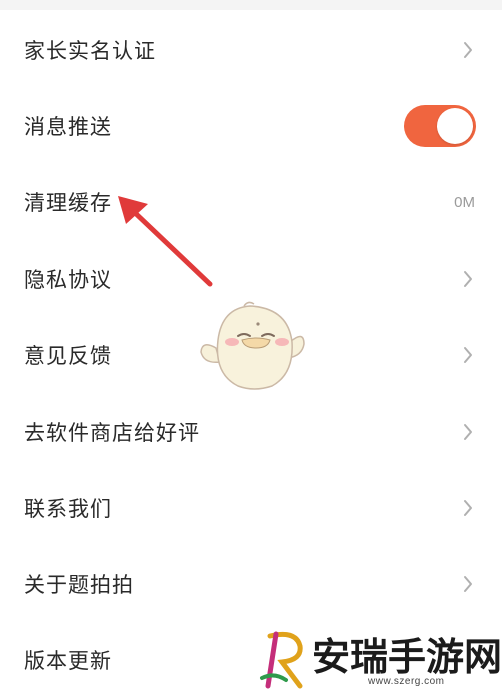 This screenshot has height=698, width=502. I want to click on settings-item-rate-app: 去软件商店给好评, so click(251, 432).